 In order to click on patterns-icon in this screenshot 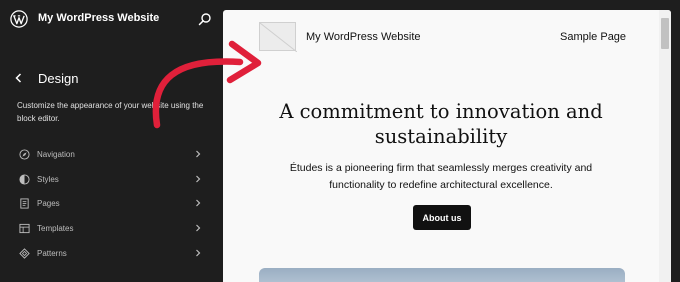, I will do `click(24, 253)`.